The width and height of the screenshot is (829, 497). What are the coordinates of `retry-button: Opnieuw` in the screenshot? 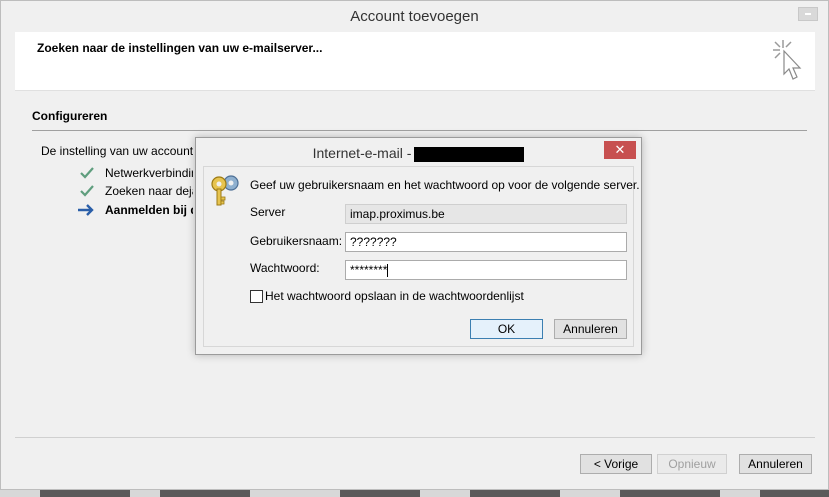 It's located at (692, 464).